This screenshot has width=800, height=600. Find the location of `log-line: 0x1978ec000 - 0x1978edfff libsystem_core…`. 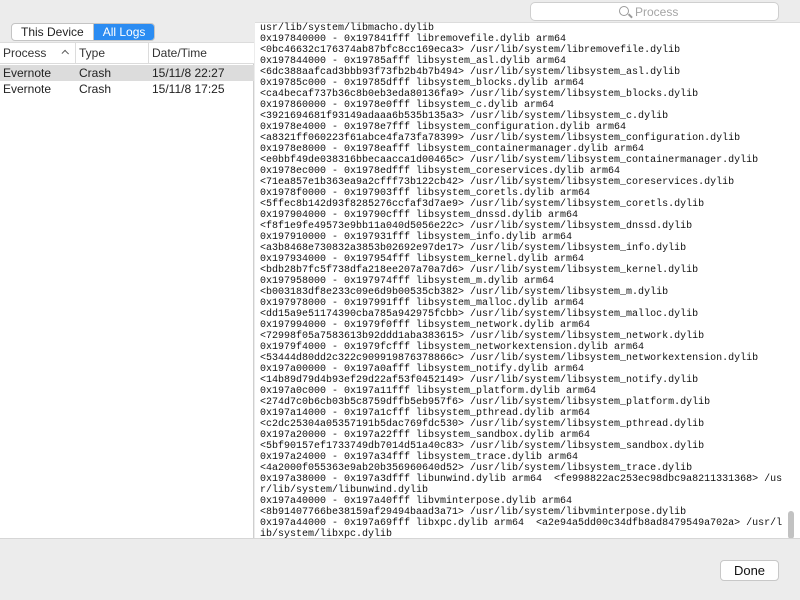

log-line: 0x1978ec000 - 0x1978edfff libsystem_core… is located at coordinates (440, 171).